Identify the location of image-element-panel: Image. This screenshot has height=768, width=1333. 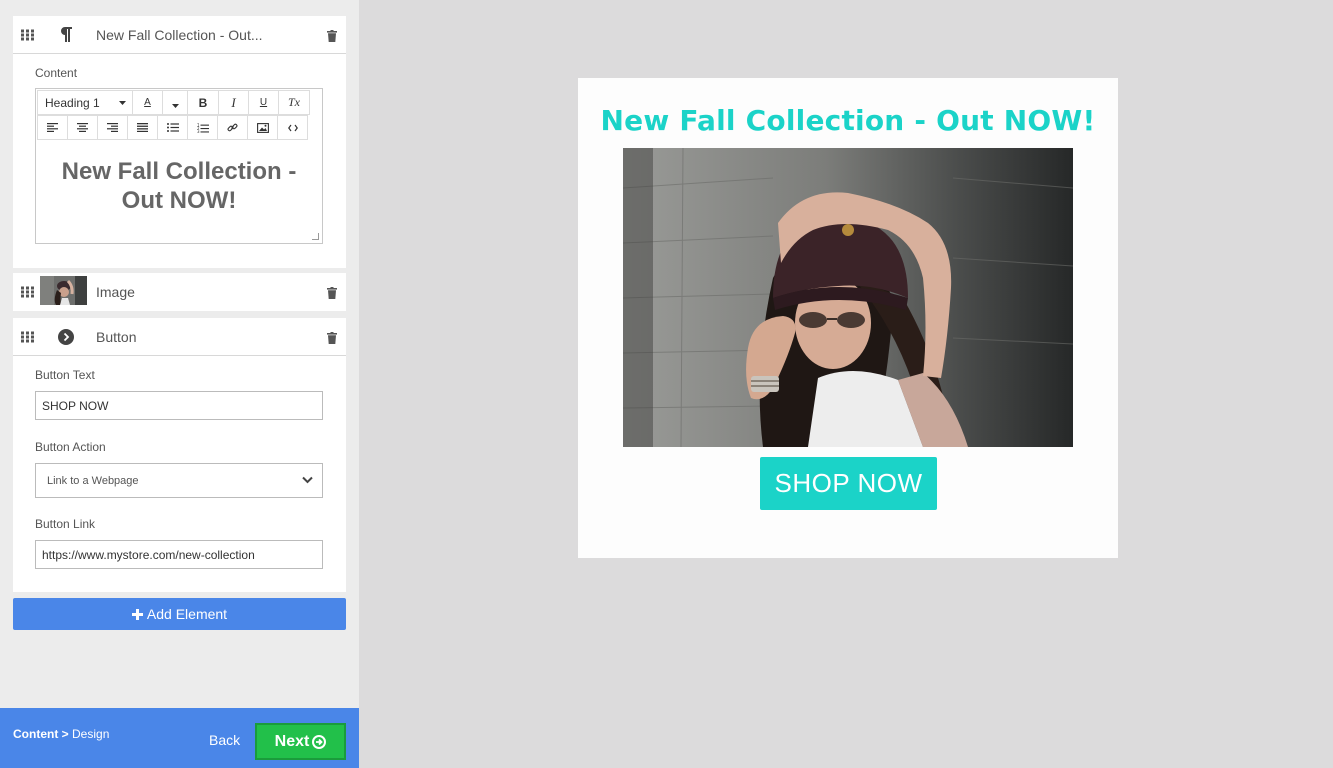
(179, 292).